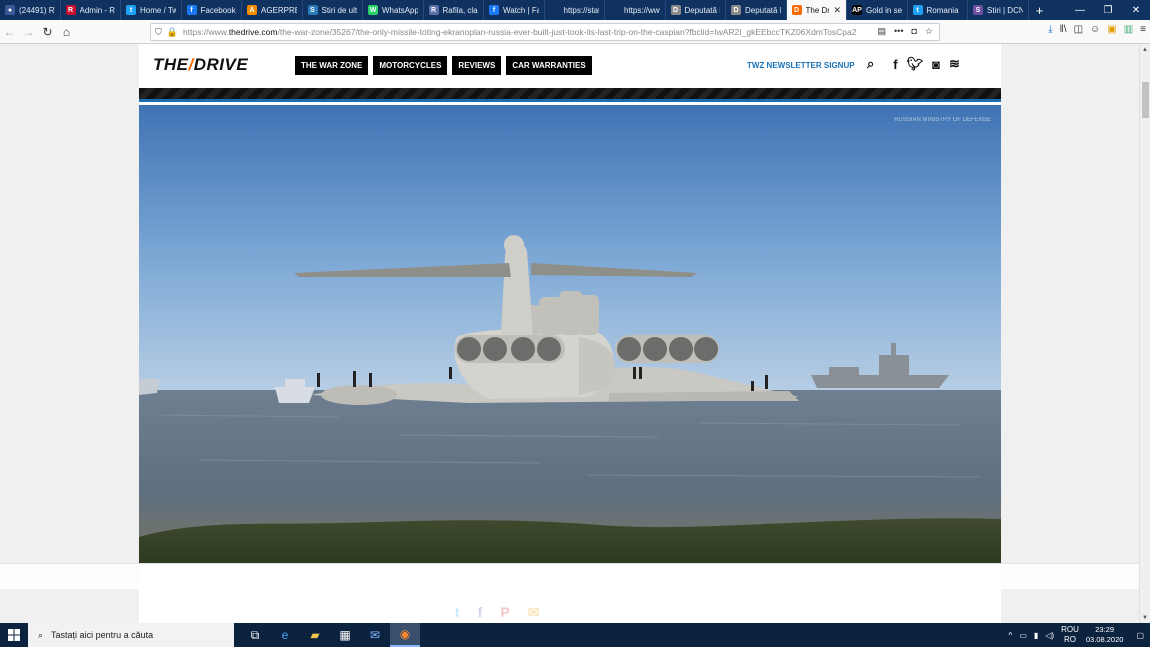 Image resolution: width=1150 pixels, height=647 pixels. What do you see at coordinates (200, 65) in the screenshot?
I see `the-drive-logo: THE/DRIVE` at bounding box center [200, 65].